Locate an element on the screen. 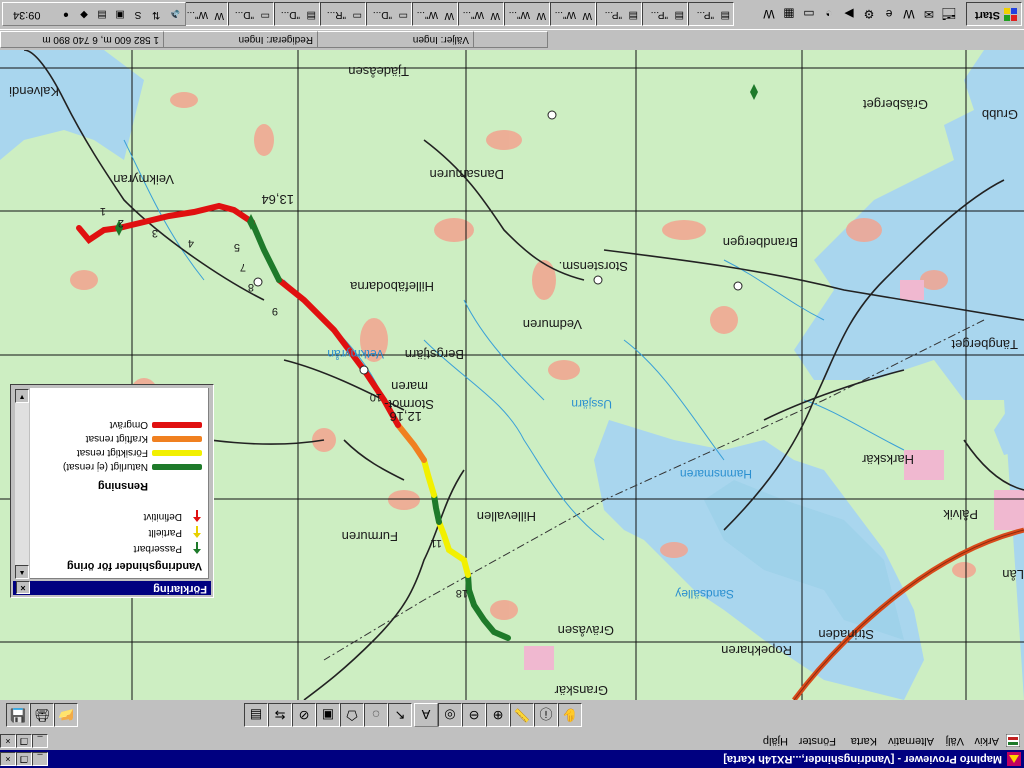  menu-karta: Karta is located at coordinates (864, 741).